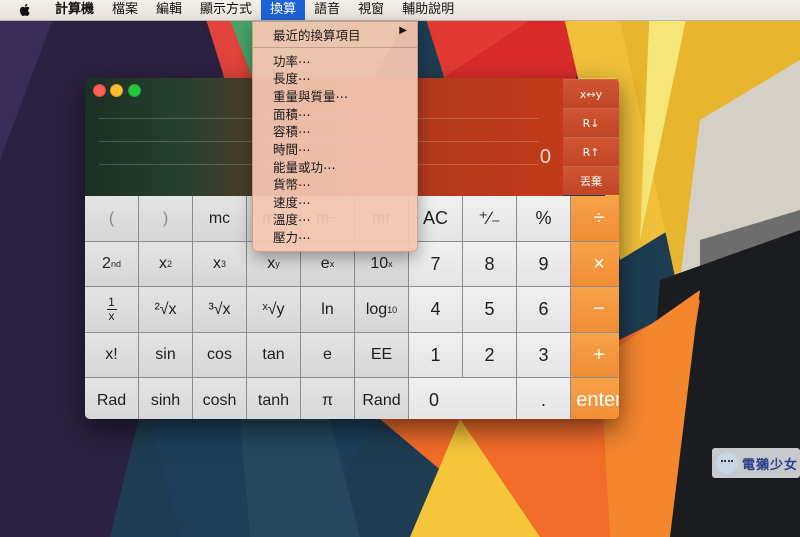 The width and height of the screenshot is (800, 537). What do you see at coordinates (591, 122) in the screenshot?
I see `roll-down-button: R↓` at bounding box center [591, 122].